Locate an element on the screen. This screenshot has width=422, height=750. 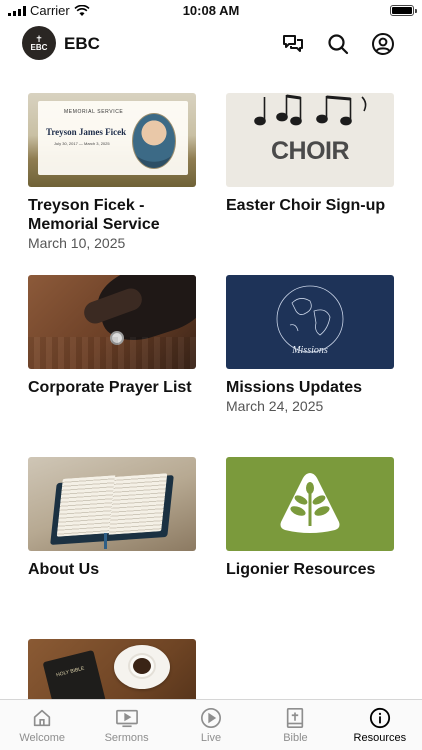
status-time: 10:08 AM is located at coordinates (211, 10).